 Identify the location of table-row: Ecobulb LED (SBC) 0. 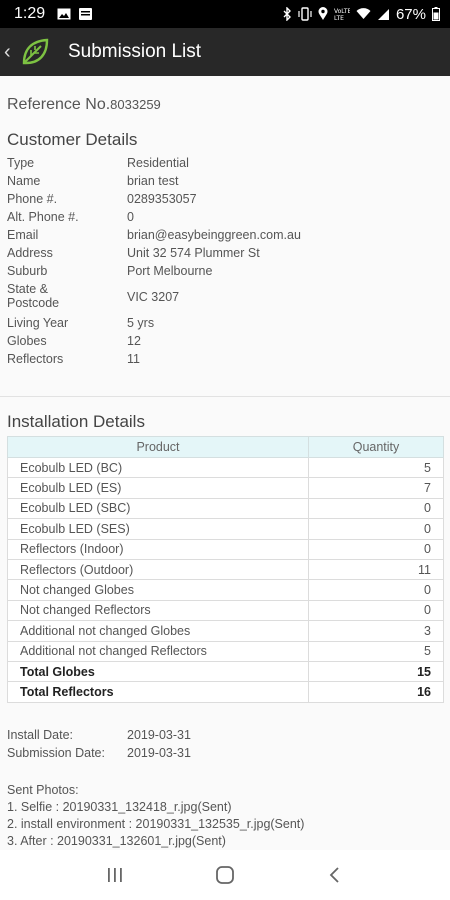
(225, 508).